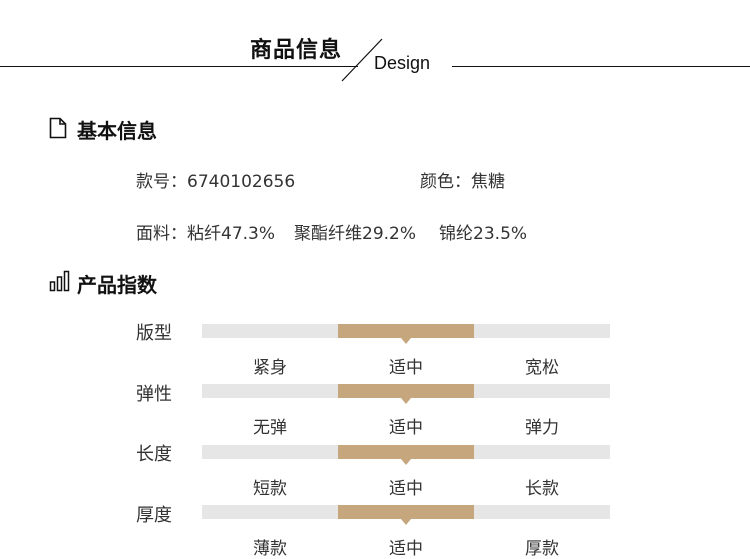  Describe the element at coordinates (483, 234) in the screenshot. I see `fabric-item: 锦纶23.5%` at that location.